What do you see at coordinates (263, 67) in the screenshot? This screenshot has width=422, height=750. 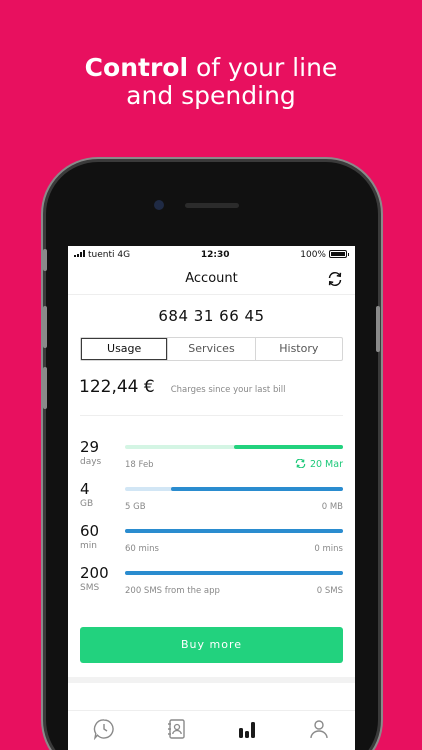 I see `headline-rest: of your line` at bounding box center [263, 67].